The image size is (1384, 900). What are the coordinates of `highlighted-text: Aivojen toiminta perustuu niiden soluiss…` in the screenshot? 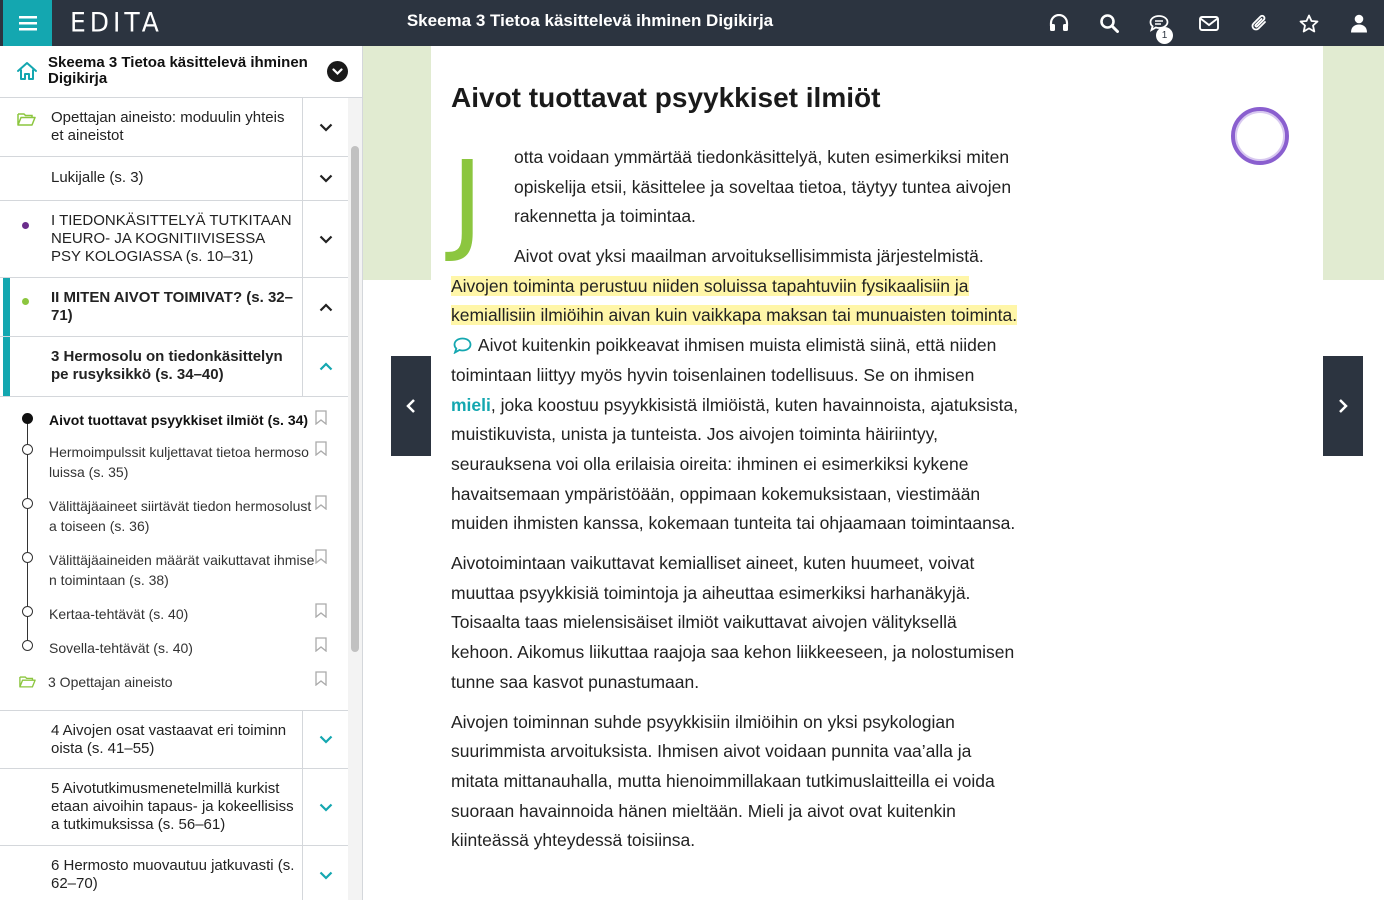 It's located at (734, 300).